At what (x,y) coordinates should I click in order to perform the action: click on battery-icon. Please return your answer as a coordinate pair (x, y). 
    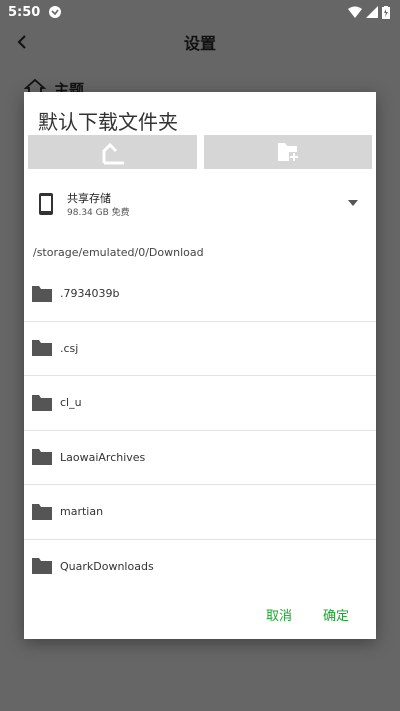
    Looking at the image, I should click on (386, 12).